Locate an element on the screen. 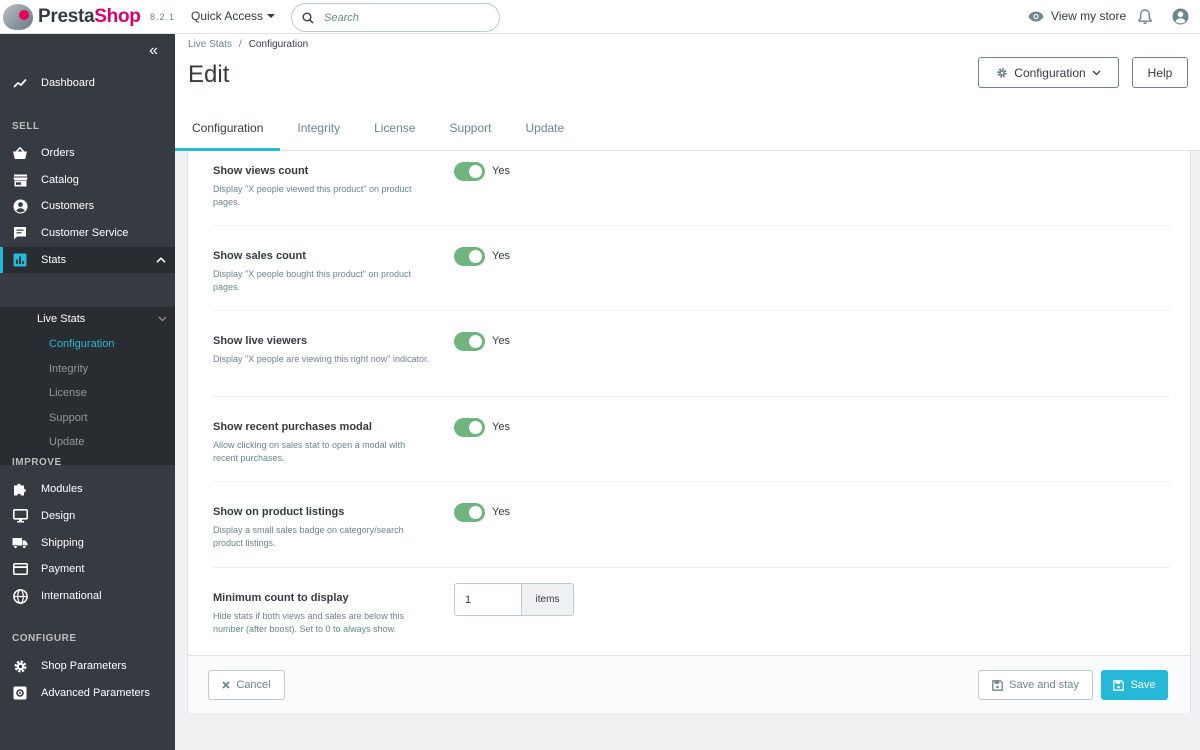 The height and width of the screenshot is (750, 1200). search-box is located at coordinates (395, 17).